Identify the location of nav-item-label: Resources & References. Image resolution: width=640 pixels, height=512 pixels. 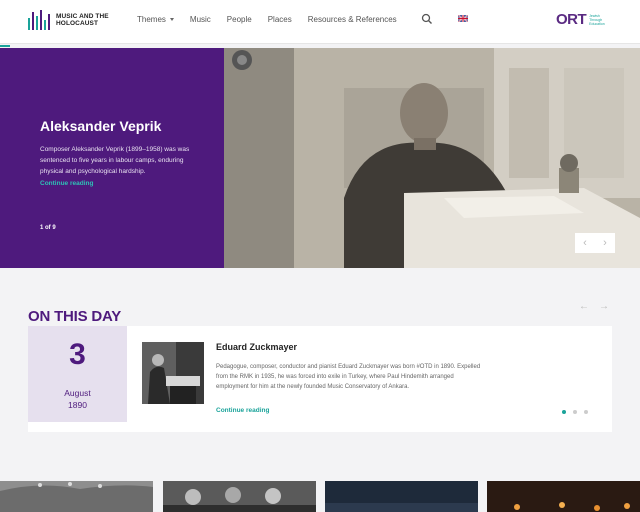
(352, 19).